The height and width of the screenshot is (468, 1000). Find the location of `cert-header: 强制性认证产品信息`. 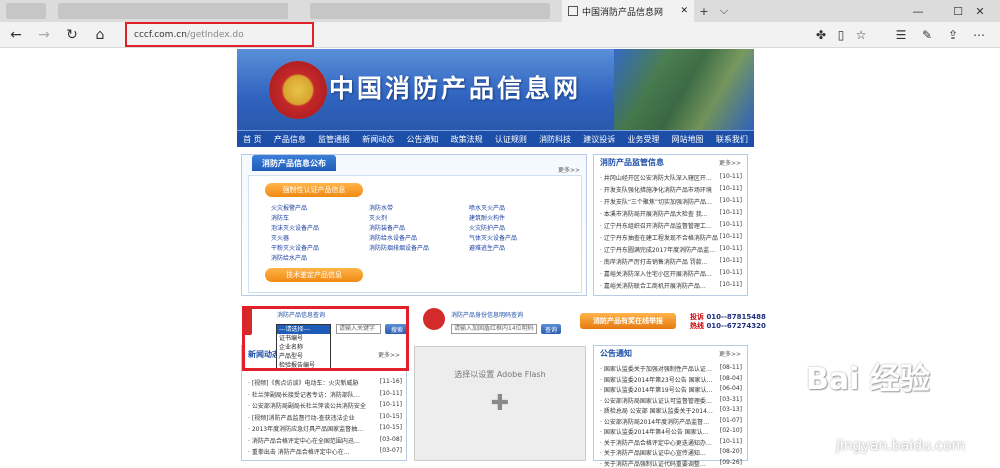

cert-header: 强制性认证产品信息 is located at coordinates (314, 190).